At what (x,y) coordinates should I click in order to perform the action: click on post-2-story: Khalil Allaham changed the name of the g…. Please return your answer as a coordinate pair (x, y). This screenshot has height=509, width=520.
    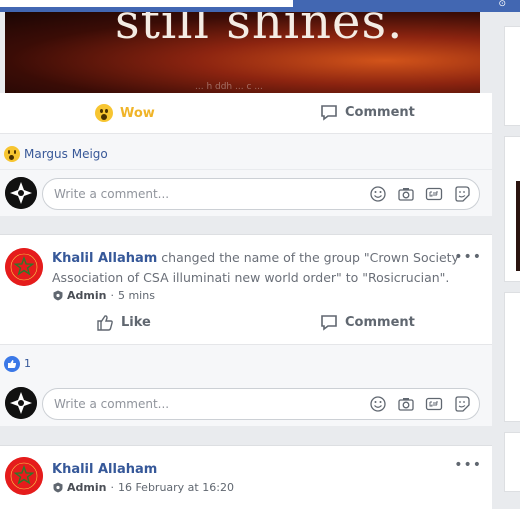
    Looking at the image, I should click on (257, 267).